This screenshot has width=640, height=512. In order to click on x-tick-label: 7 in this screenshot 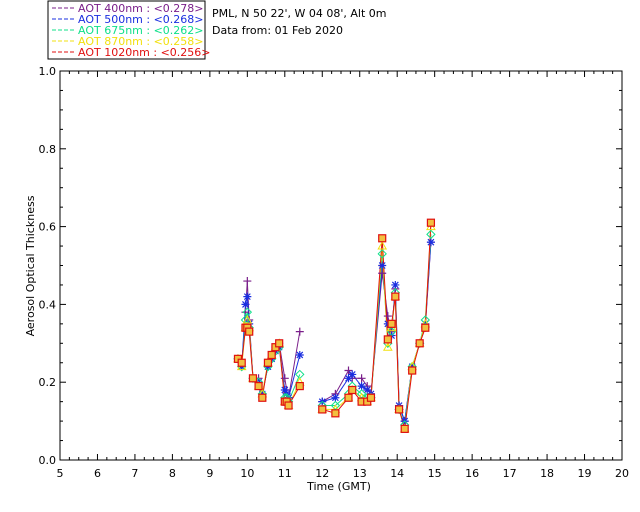, I will do `click(134, 473)`.